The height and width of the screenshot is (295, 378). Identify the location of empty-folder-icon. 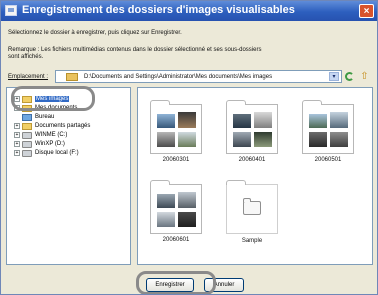
(252, 206).